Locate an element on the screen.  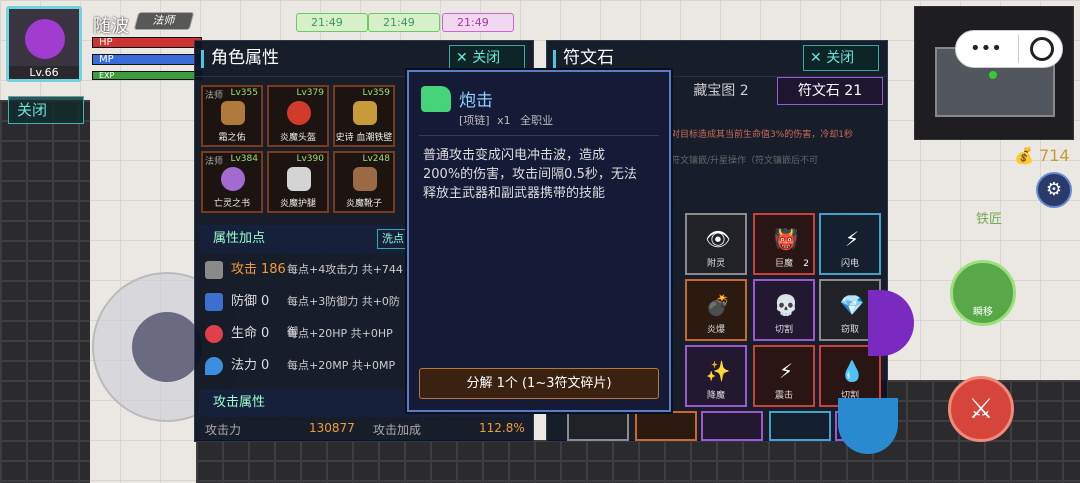
rune-slot: 💀 切割 is located at coordinates (784, 310).